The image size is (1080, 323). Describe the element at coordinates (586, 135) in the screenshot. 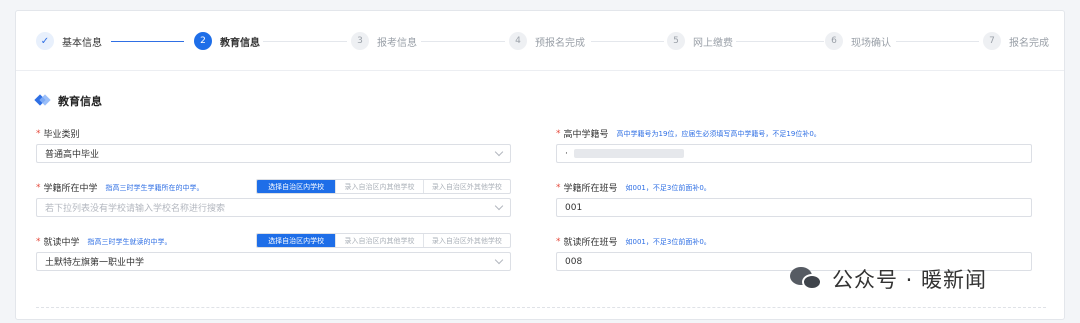

I see `label-text: 高中学籍号` at that location.